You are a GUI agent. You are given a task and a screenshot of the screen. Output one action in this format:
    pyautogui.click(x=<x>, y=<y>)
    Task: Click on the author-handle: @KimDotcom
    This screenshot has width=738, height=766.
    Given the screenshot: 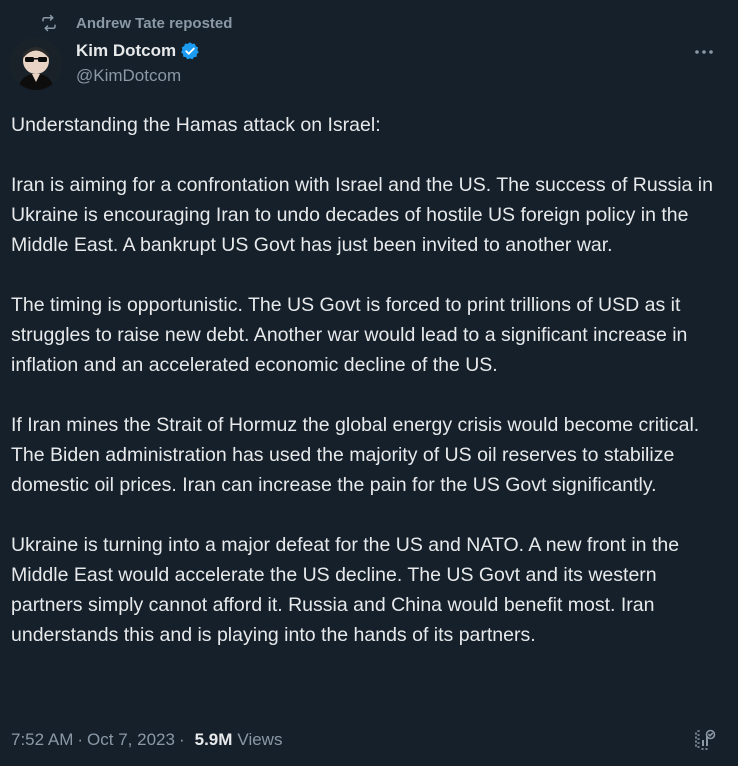 What is the action you would take?
    pyautogui.click(x=138, y=76)
    